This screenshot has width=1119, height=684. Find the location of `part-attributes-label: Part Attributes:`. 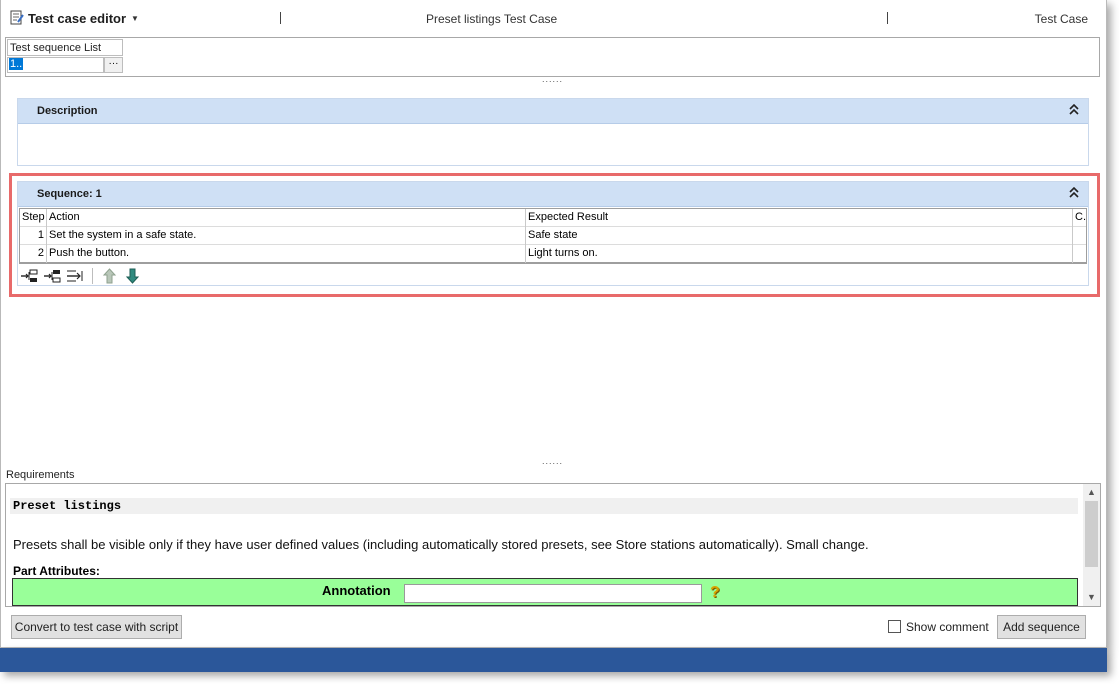

part-attributes-label: Part Attributes: is located at coordinates (56, 571).